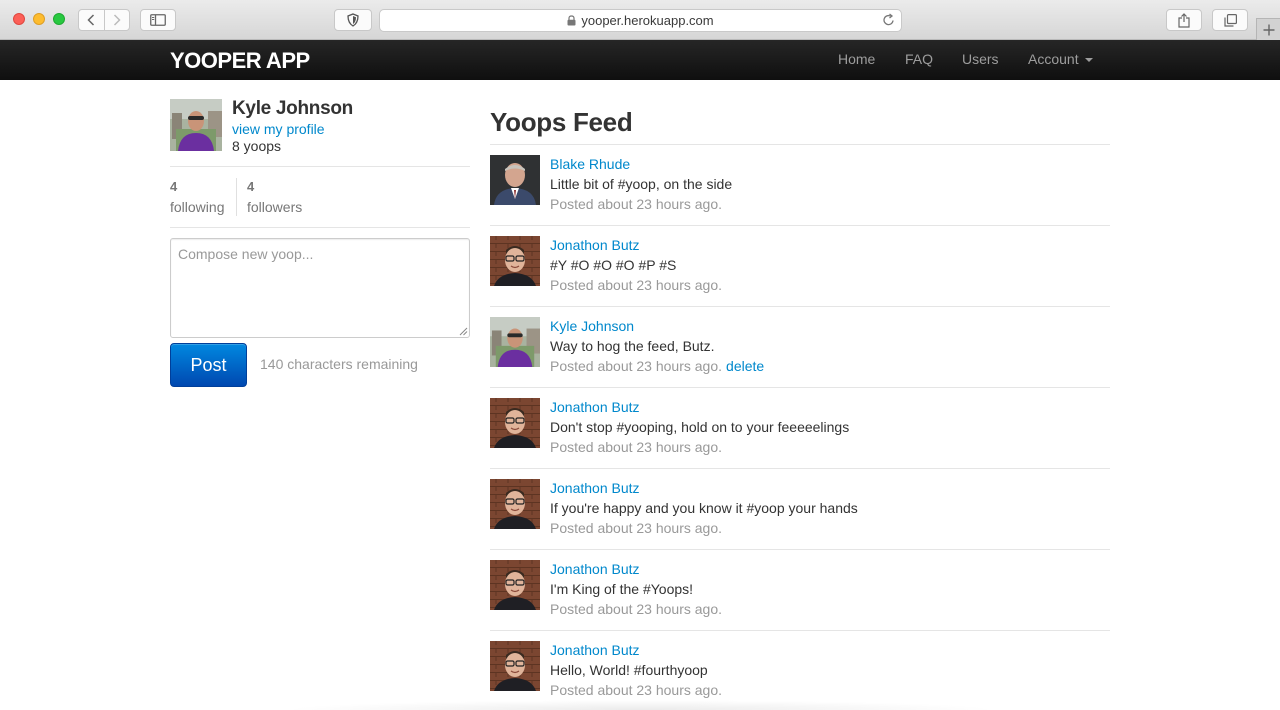  I want to click on new-tab-button, so click(1268, 29).